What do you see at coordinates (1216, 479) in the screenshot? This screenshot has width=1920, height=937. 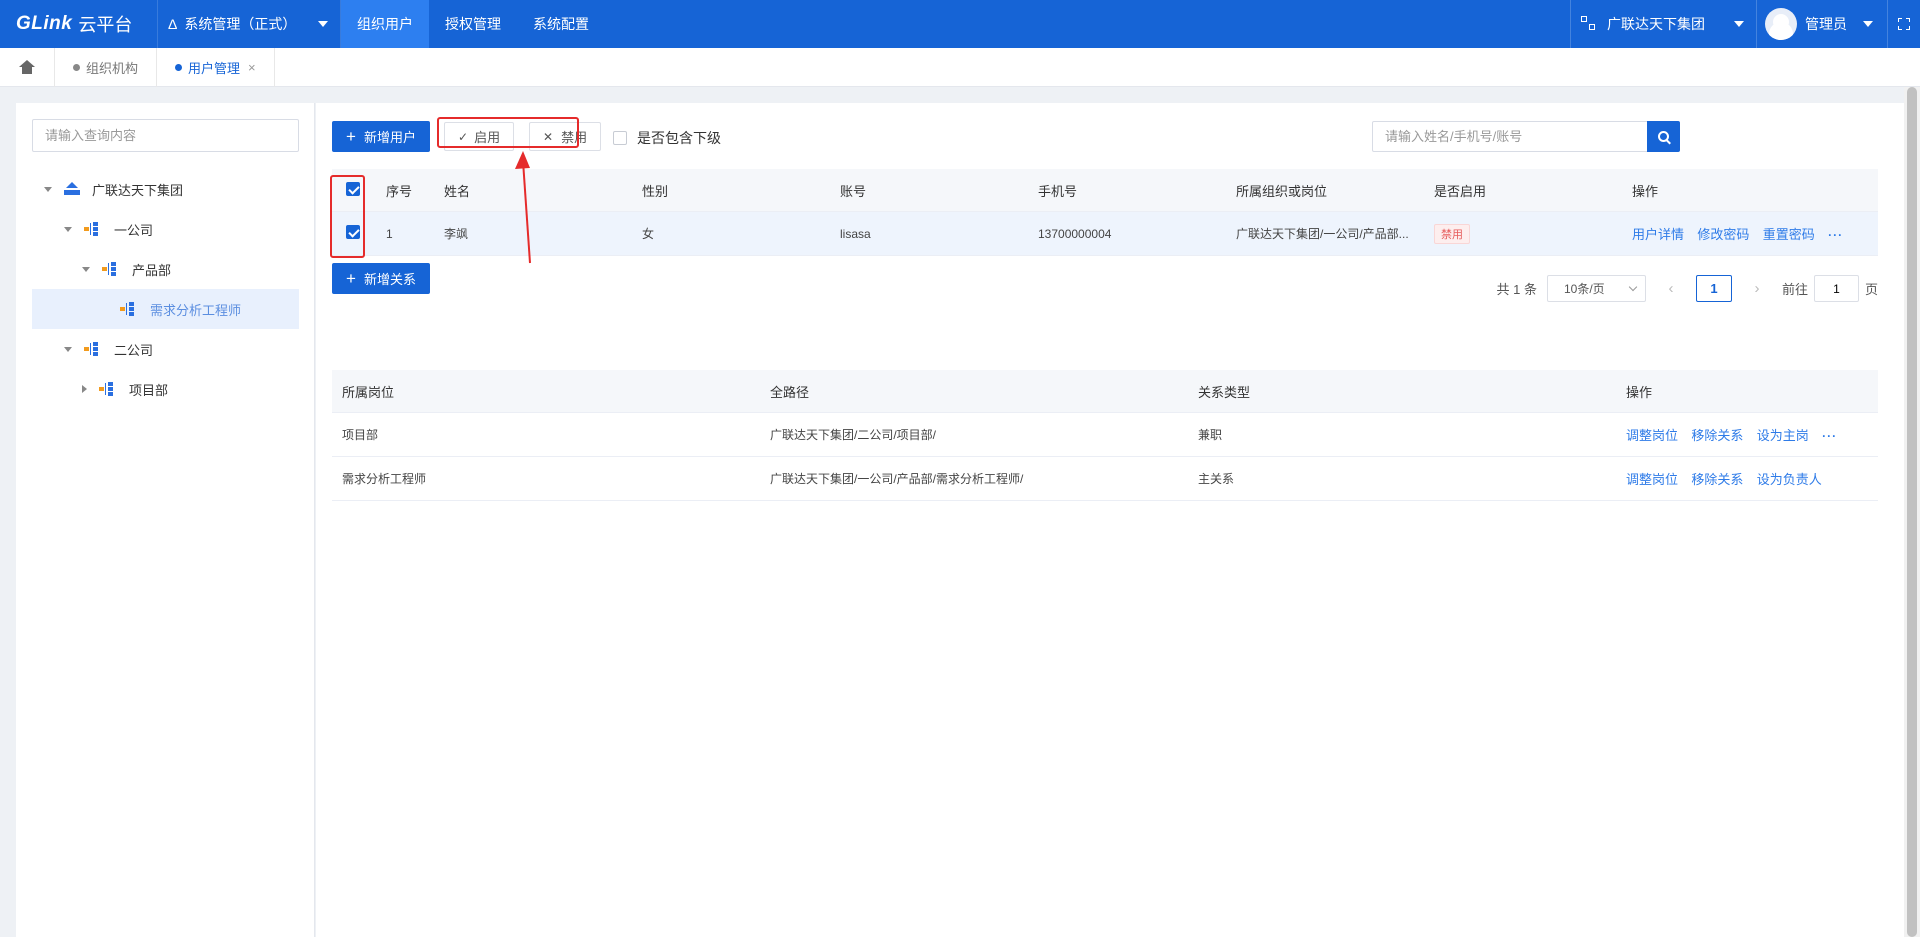 I see `cell-relation-type: 主关系` at bounding box center [1216, 479].